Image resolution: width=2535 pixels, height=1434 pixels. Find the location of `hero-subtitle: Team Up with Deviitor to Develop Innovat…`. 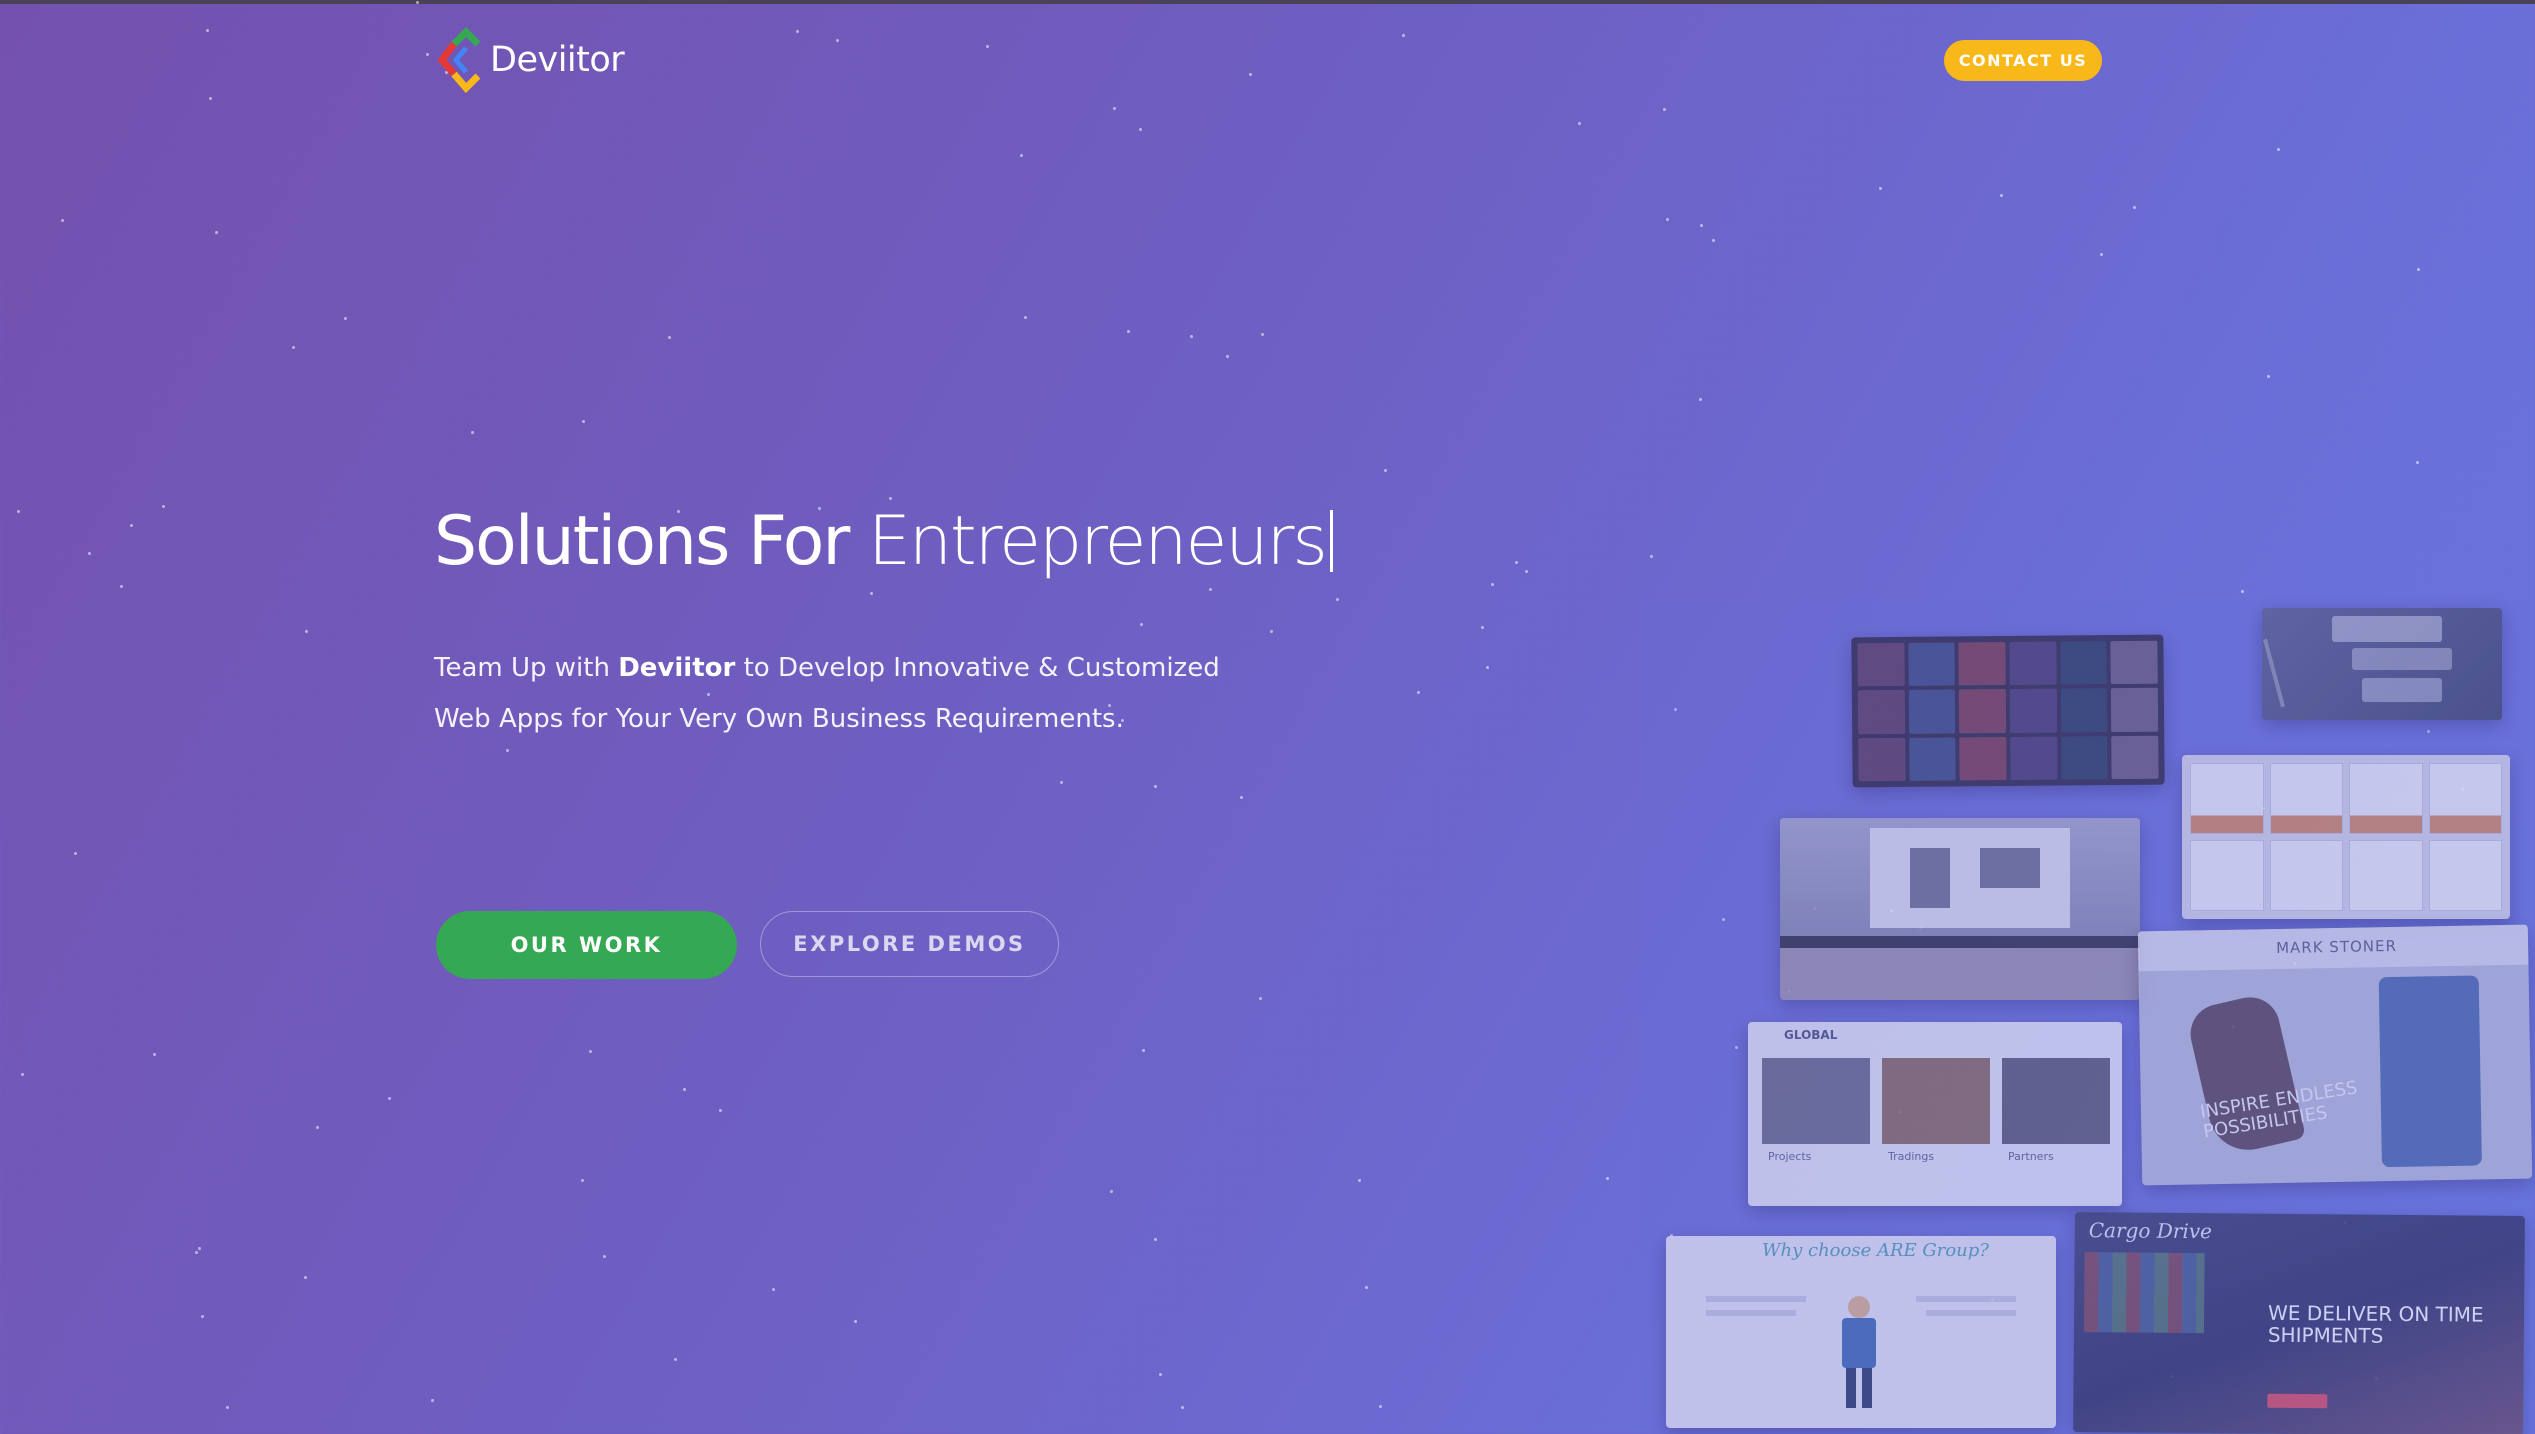

hero-subtitle: Team Up with Deviitor to Develop Innovat… is located at coordinates (884, 694).